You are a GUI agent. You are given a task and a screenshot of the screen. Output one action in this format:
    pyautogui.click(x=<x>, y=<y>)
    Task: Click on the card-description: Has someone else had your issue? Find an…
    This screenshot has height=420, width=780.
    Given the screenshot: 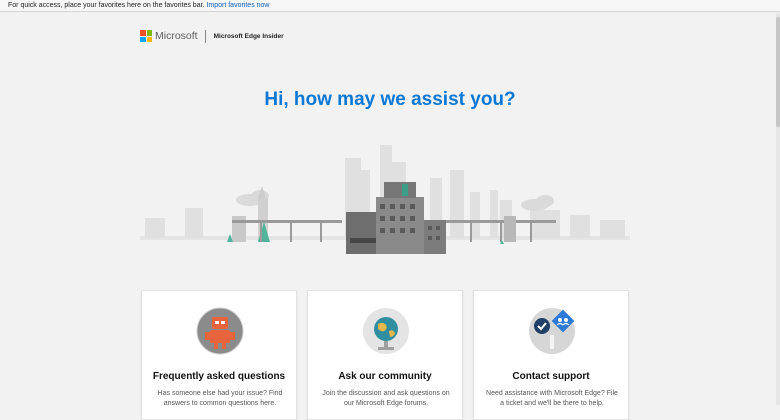 What is the action you would take?
    pyautogui.click(x=220, y=398)
    